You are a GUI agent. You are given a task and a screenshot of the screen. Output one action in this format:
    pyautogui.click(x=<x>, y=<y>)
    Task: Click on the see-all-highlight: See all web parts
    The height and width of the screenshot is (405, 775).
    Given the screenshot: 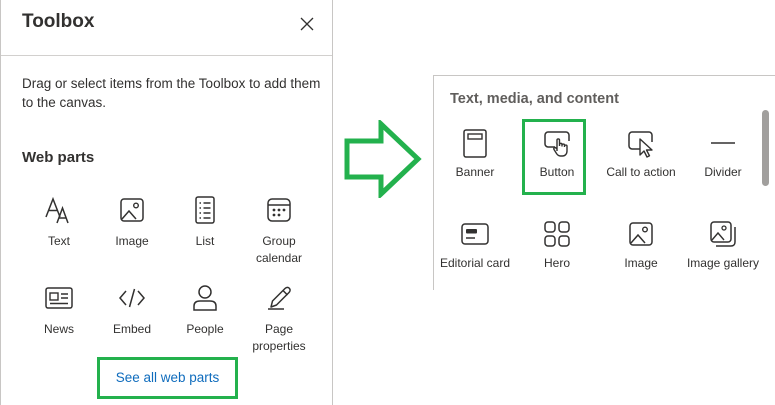 What is the action you would take?
    pyautogui.click(x=167, y=378)
    